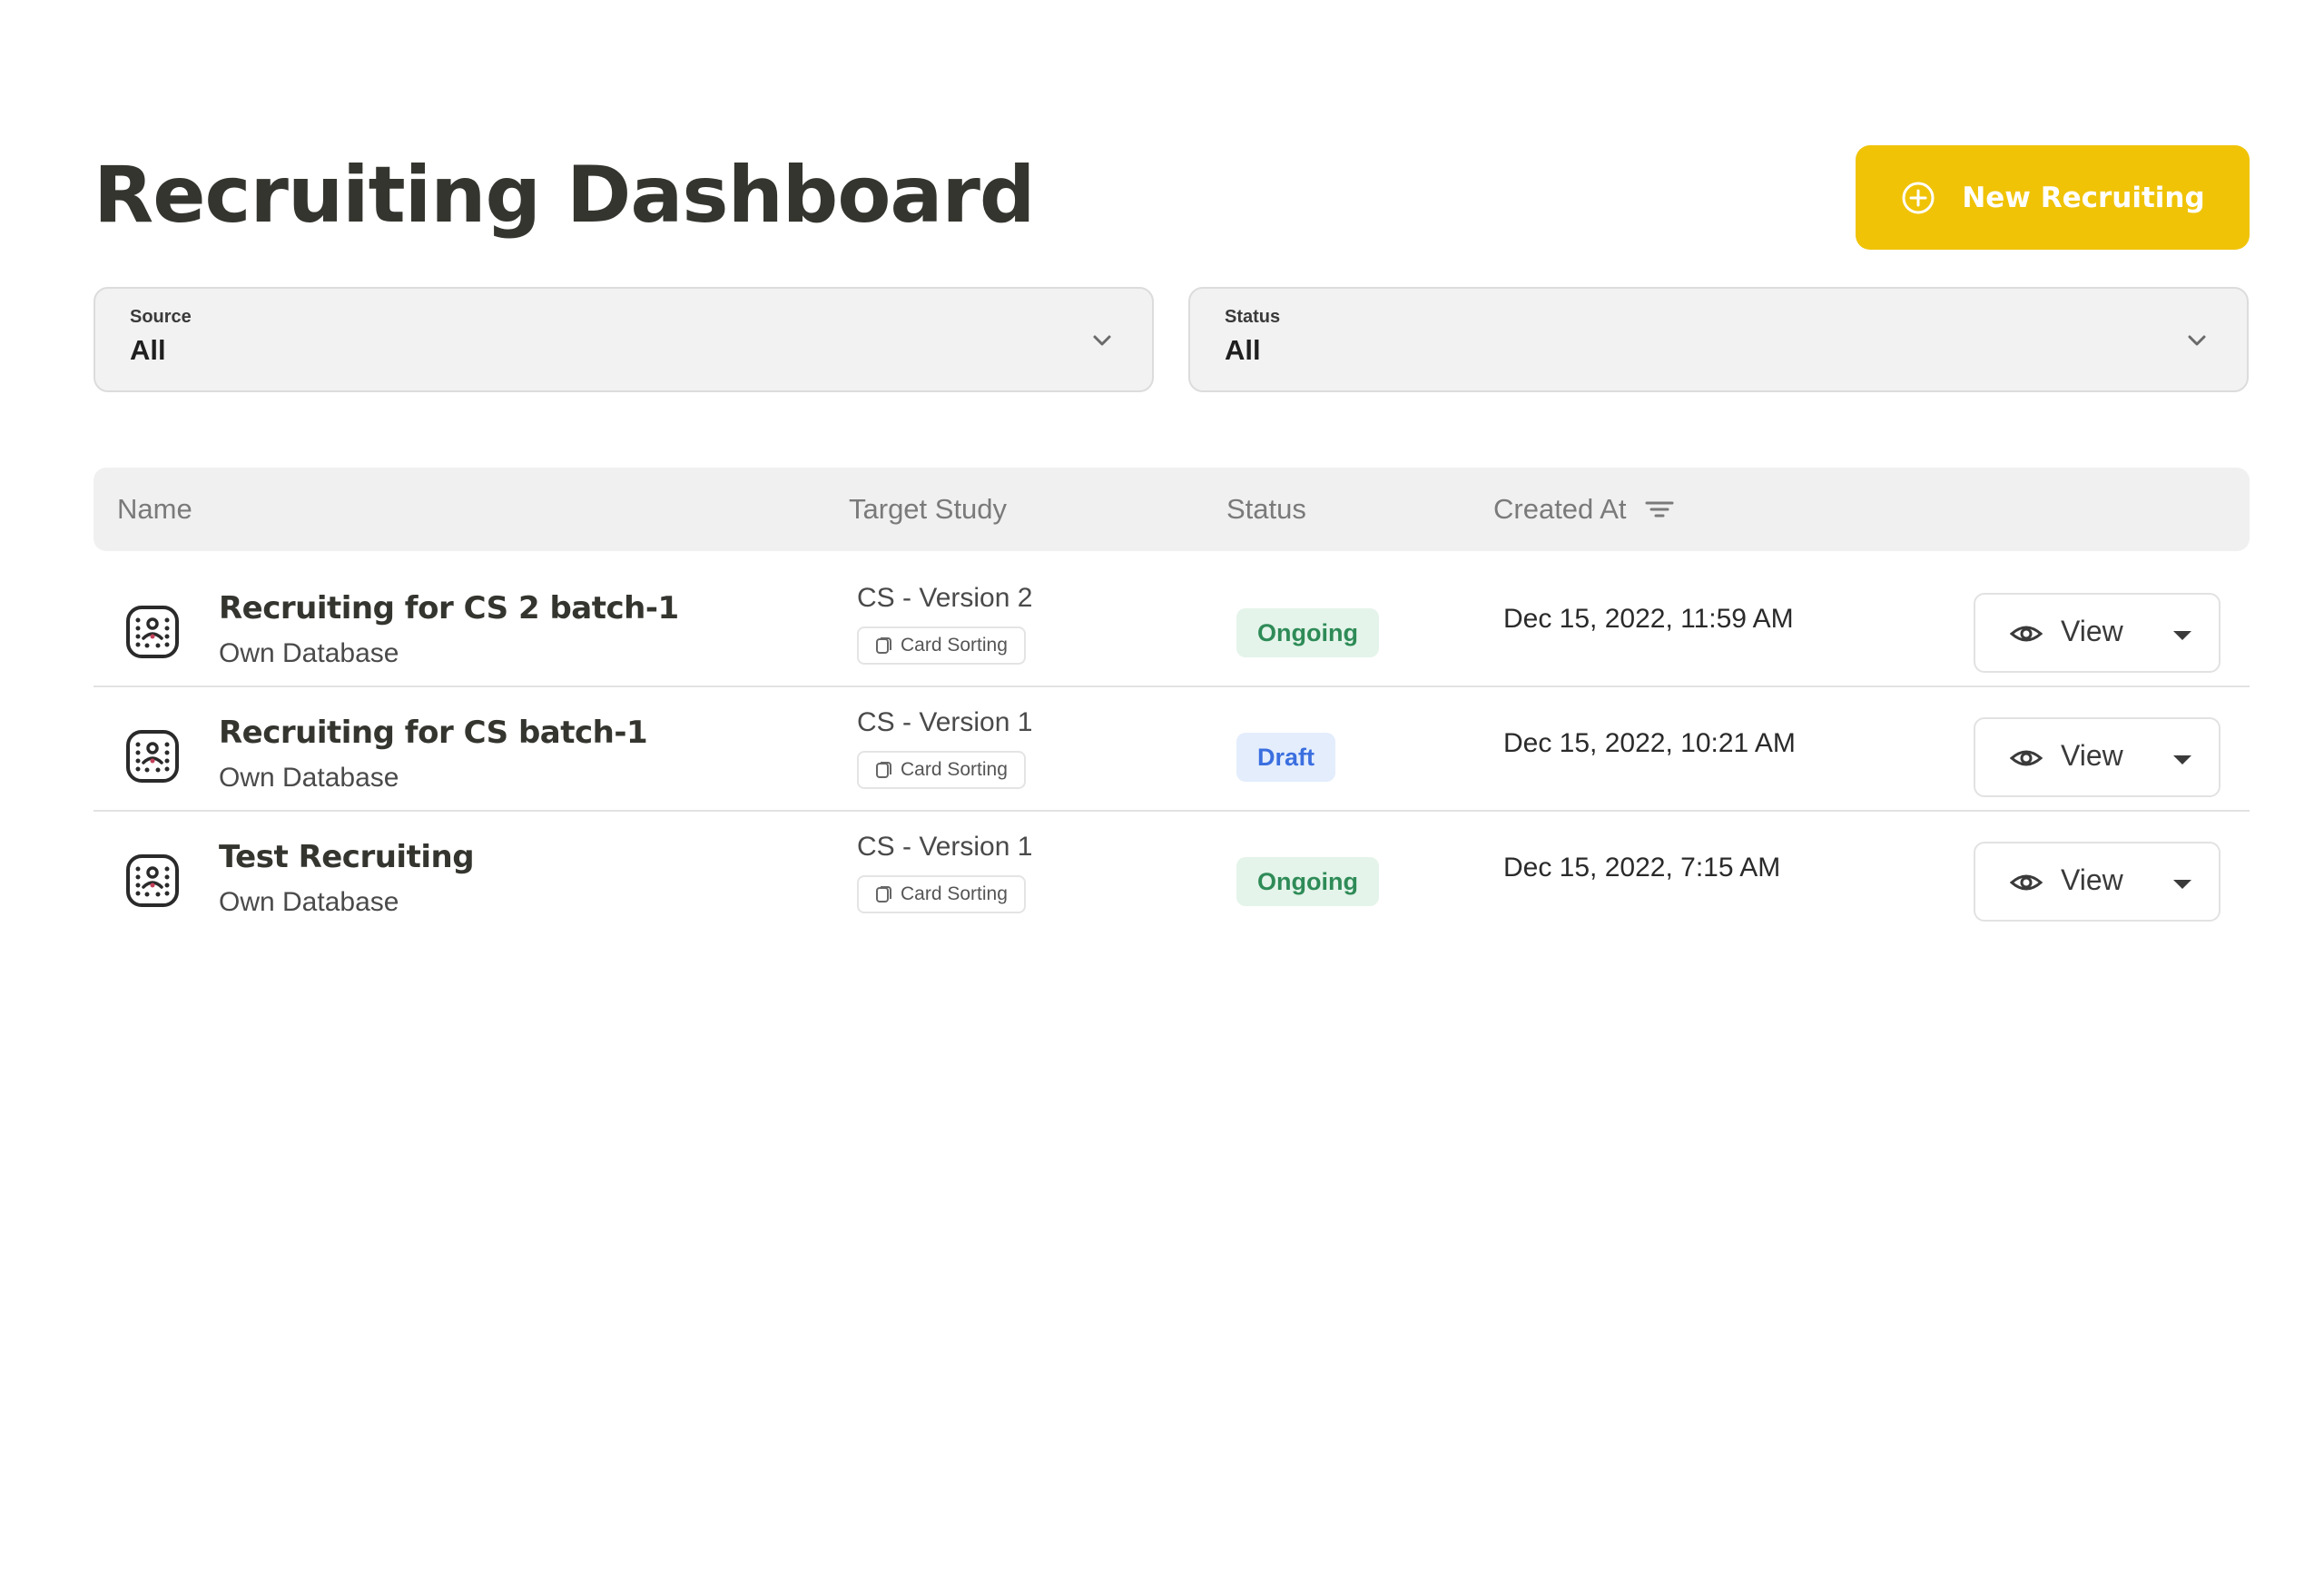 The width and height of the screenshot is (2324, 1588). Describe the element at coordinates (1642, 868) in the screenshot. I see `row-created-at: Dec 15, 2022, 7:15 AM` at that location.